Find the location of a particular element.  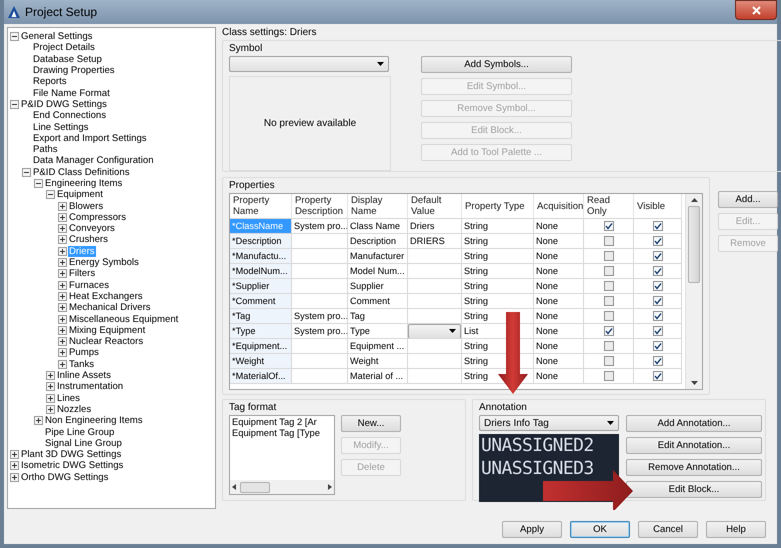

dialog-button: Help is located at coordinates (736, 529).